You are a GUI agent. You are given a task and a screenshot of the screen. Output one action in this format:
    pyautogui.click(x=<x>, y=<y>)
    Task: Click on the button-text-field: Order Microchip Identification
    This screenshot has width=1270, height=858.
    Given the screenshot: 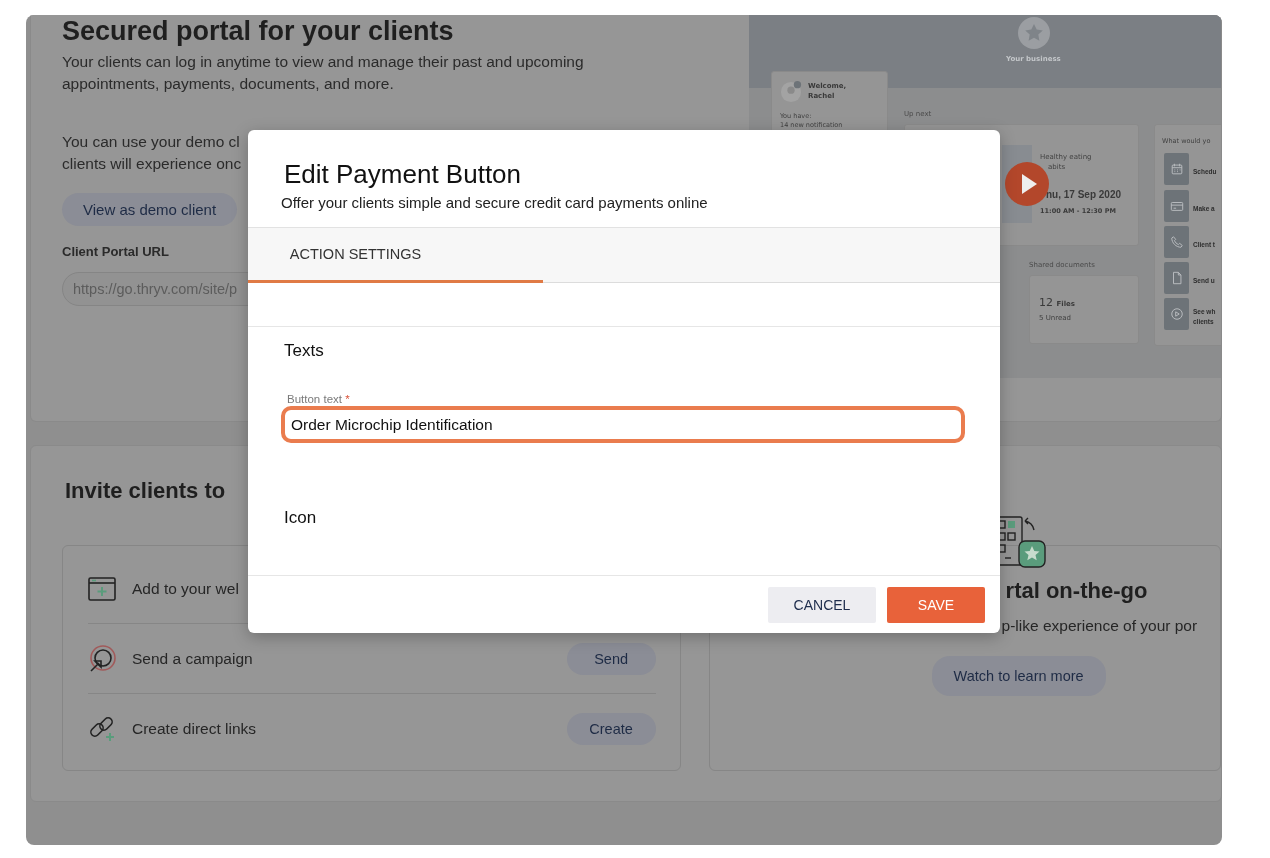 What is the action you would take?
    pyautogui.click(x=623, y=424)
    